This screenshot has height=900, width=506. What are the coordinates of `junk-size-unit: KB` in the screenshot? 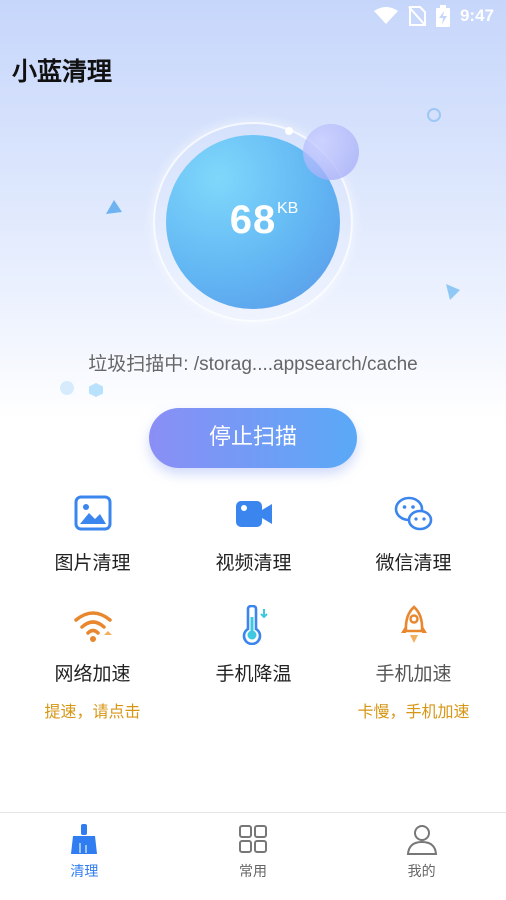 It's located at (288, 208).